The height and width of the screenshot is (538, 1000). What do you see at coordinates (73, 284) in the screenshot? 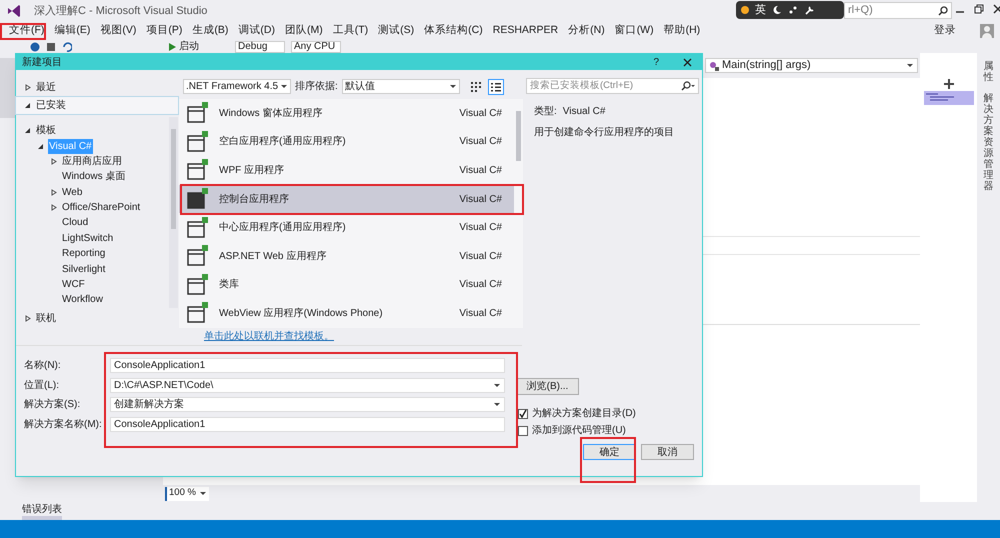
I see `tree-item: WCF` at bounding box center [73, 284].